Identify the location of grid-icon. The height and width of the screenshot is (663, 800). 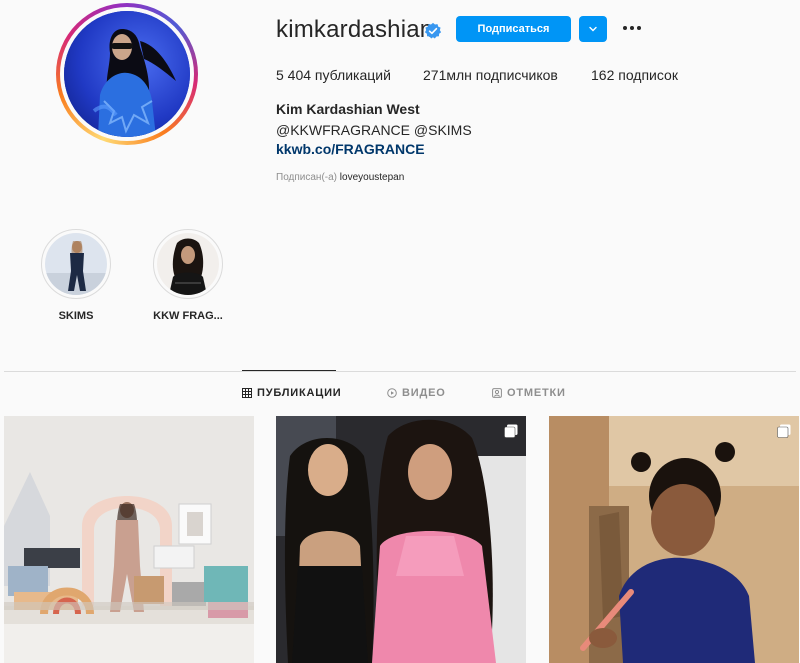
(247, 393).